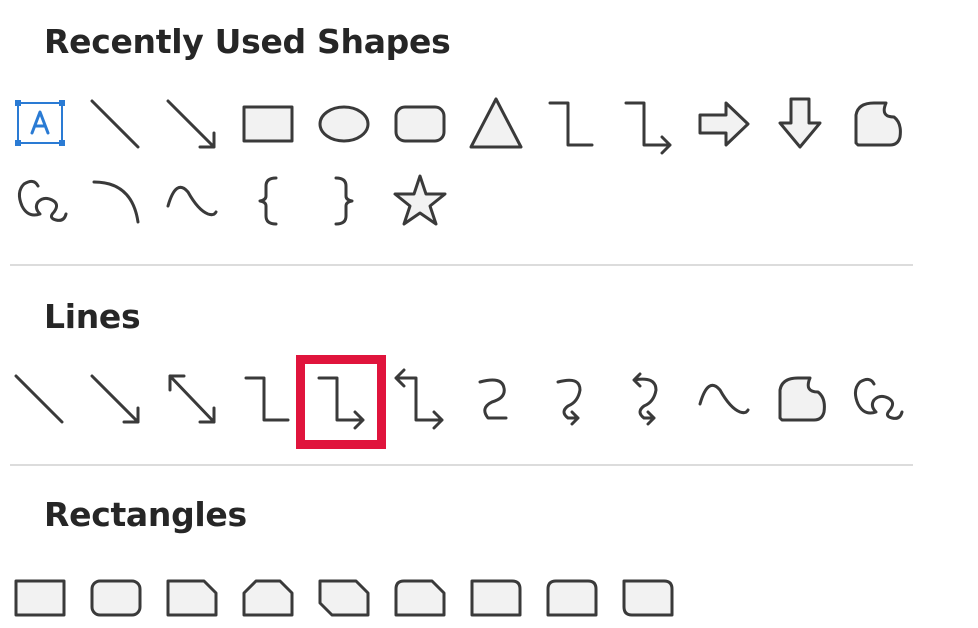  I want to click on round-diagonal-icon, so click(648, 598).